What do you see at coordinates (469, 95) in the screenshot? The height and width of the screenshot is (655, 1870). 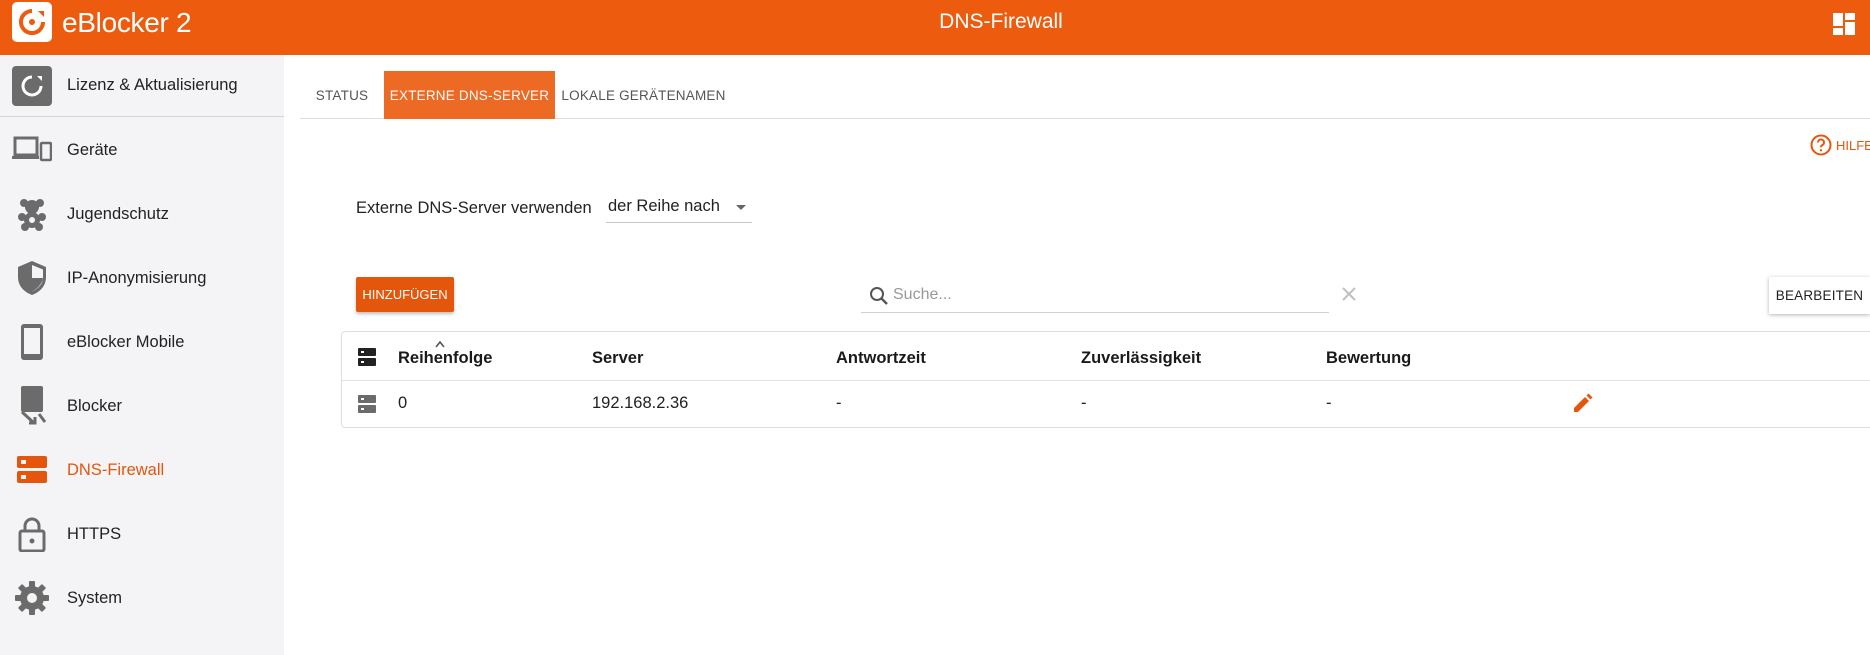 I see `tab-external-dns-servers: EXTERNE DNS-SERVER` at bounding box center [469, 95].